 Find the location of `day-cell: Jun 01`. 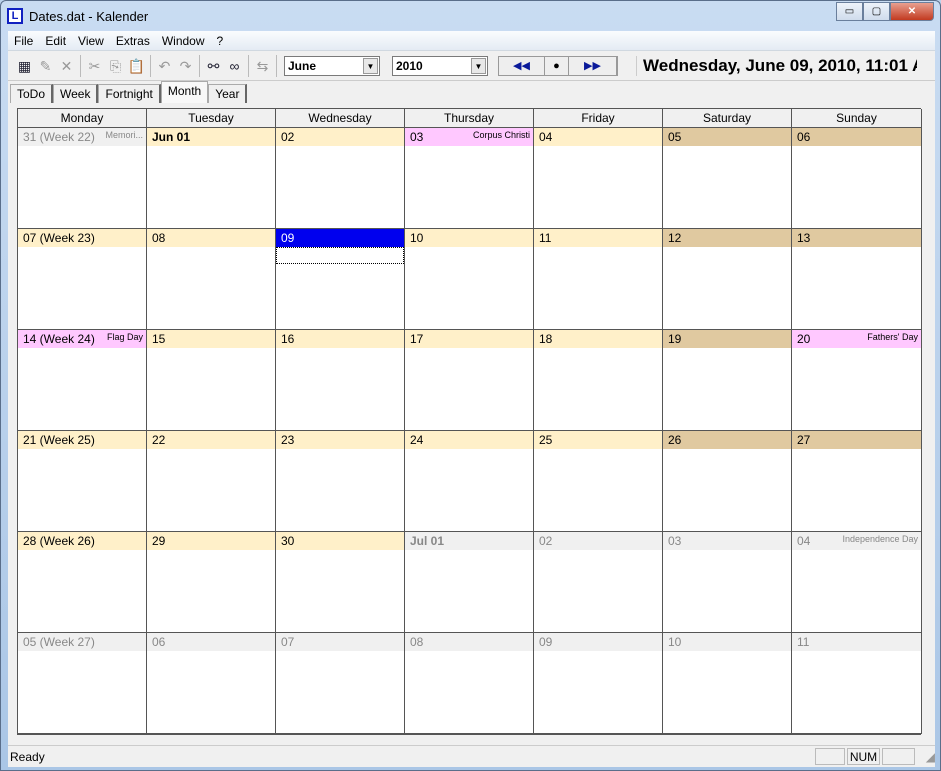

day-cell: Jun 01 is located at coordinates (211, 178).